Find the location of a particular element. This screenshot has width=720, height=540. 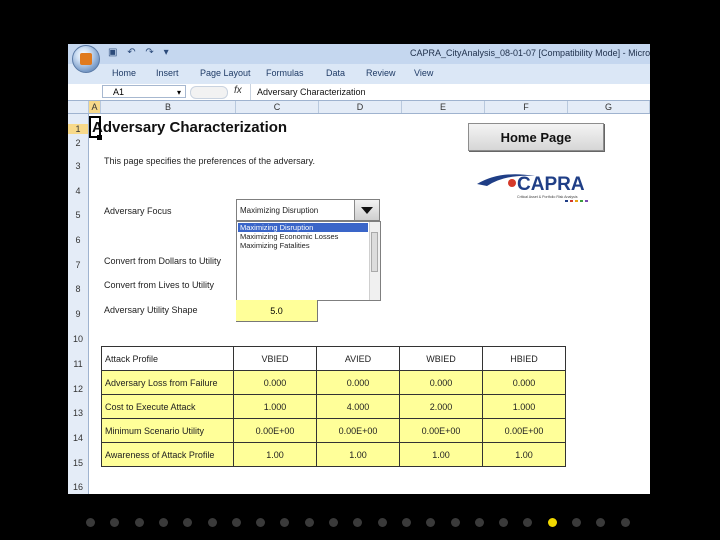

column-headers: A B C D E F G is located at coordinates (359, 107).